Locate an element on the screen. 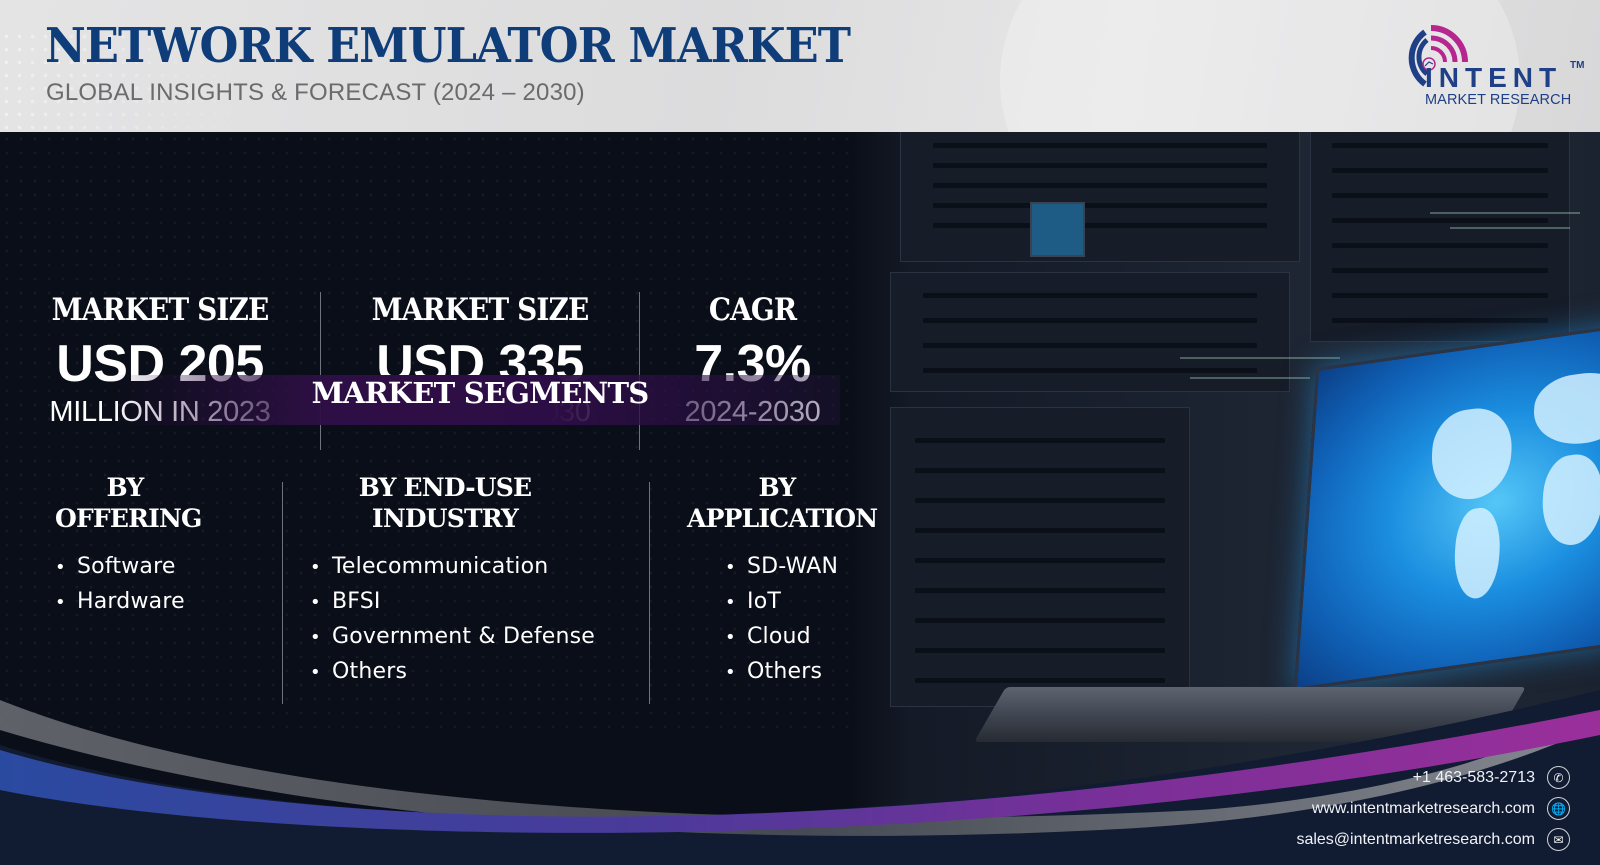 This screenshot has width=1600, height=865. contact-email: sales@intentmarketresearch.com ✉ is located at coordinates (1433, 839).